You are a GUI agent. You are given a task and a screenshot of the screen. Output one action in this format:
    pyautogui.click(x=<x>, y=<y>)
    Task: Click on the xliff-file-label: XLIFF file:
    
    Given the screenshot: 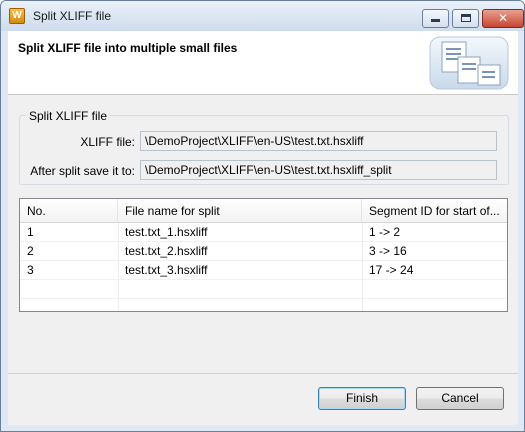 What is the action you would take?
    pyautogui.click(x=107, y=142)
    